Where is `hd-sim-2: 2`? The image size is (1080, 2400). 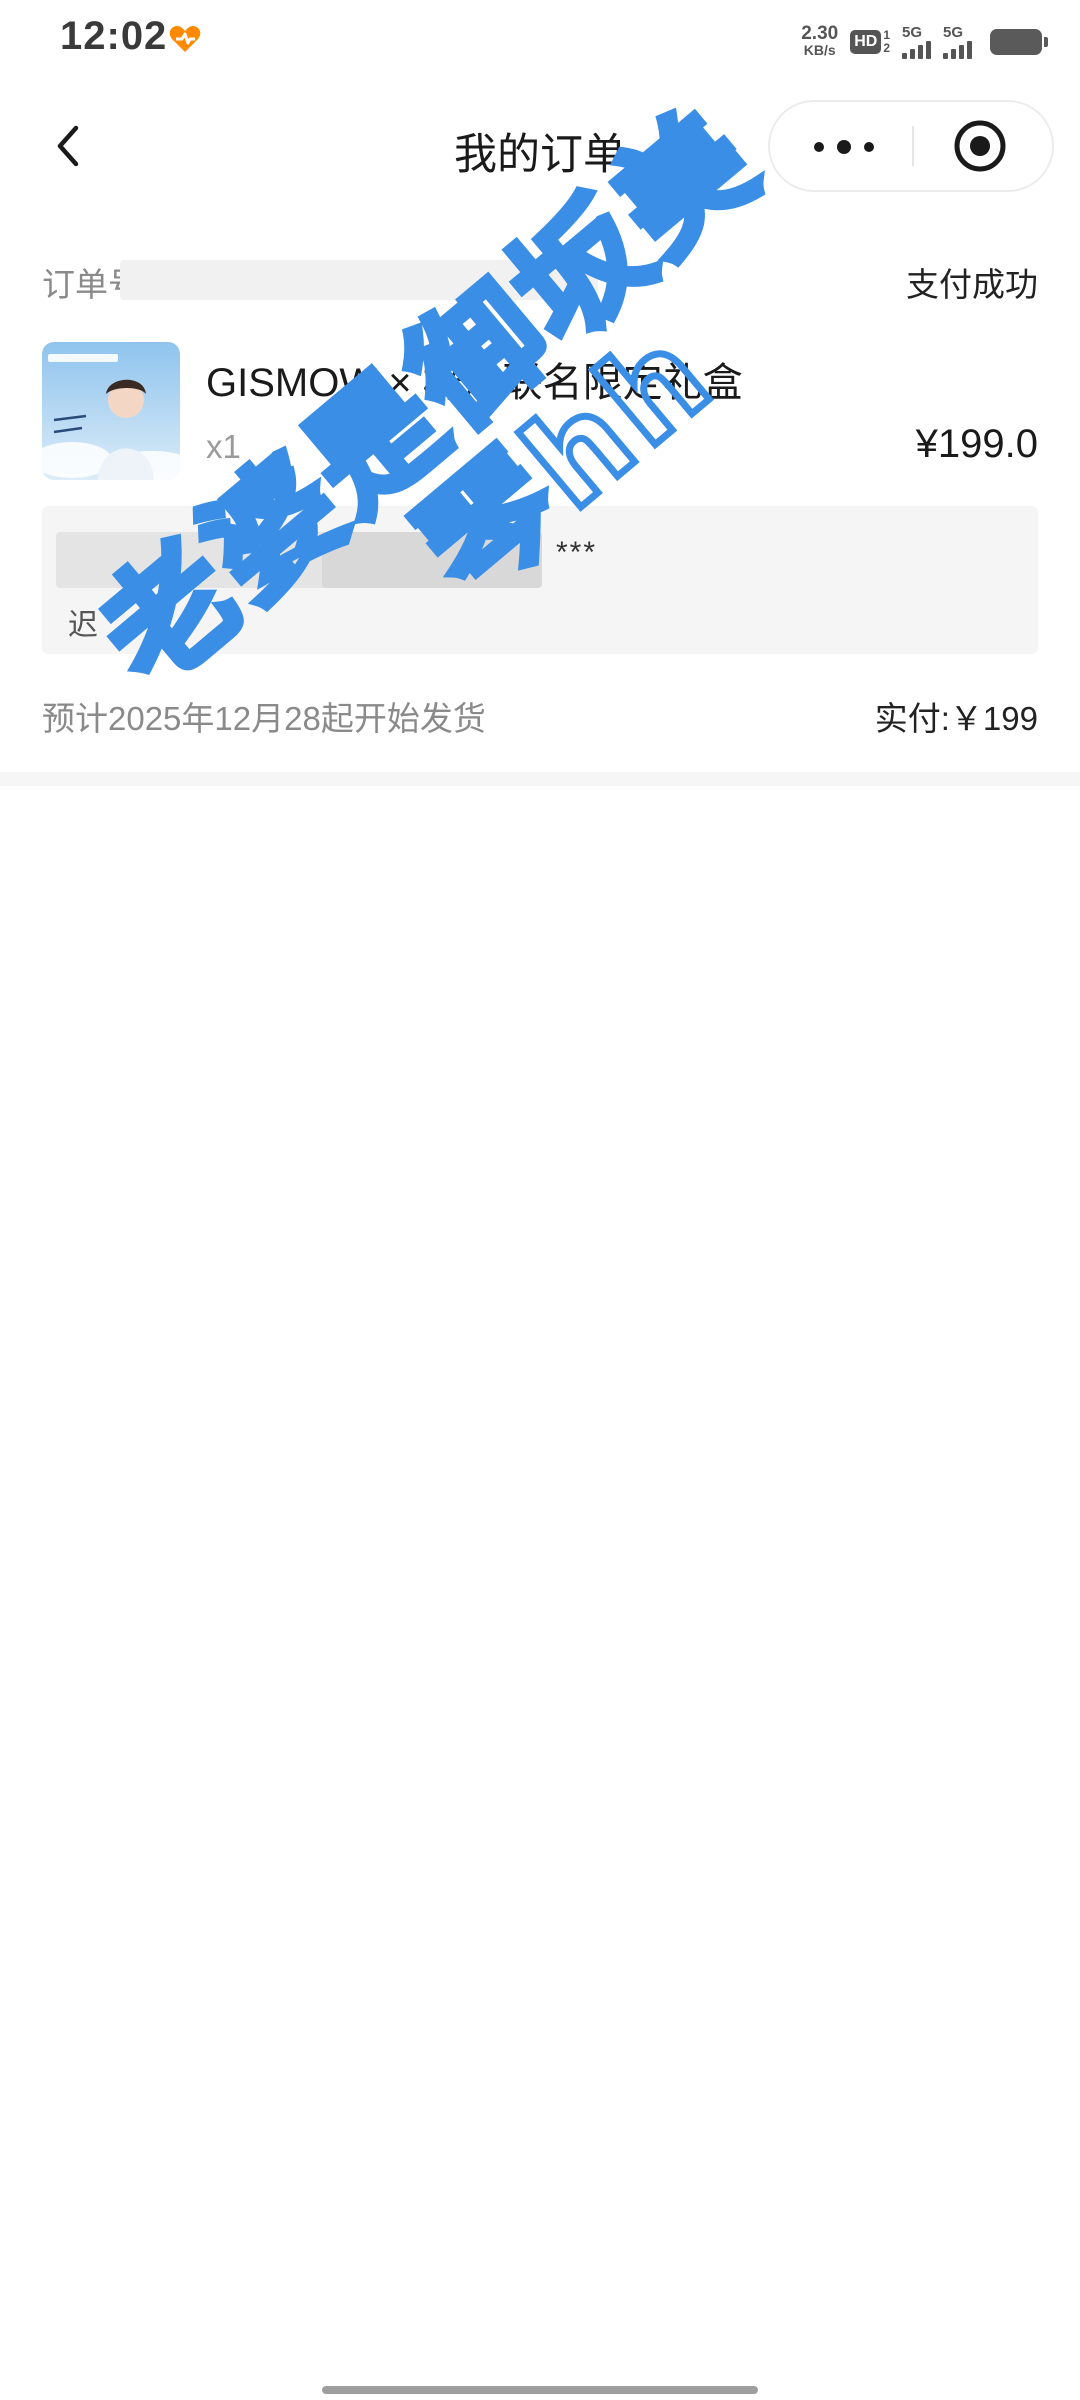 hd-sim-2: 2 is located at coordinates (886, 48).